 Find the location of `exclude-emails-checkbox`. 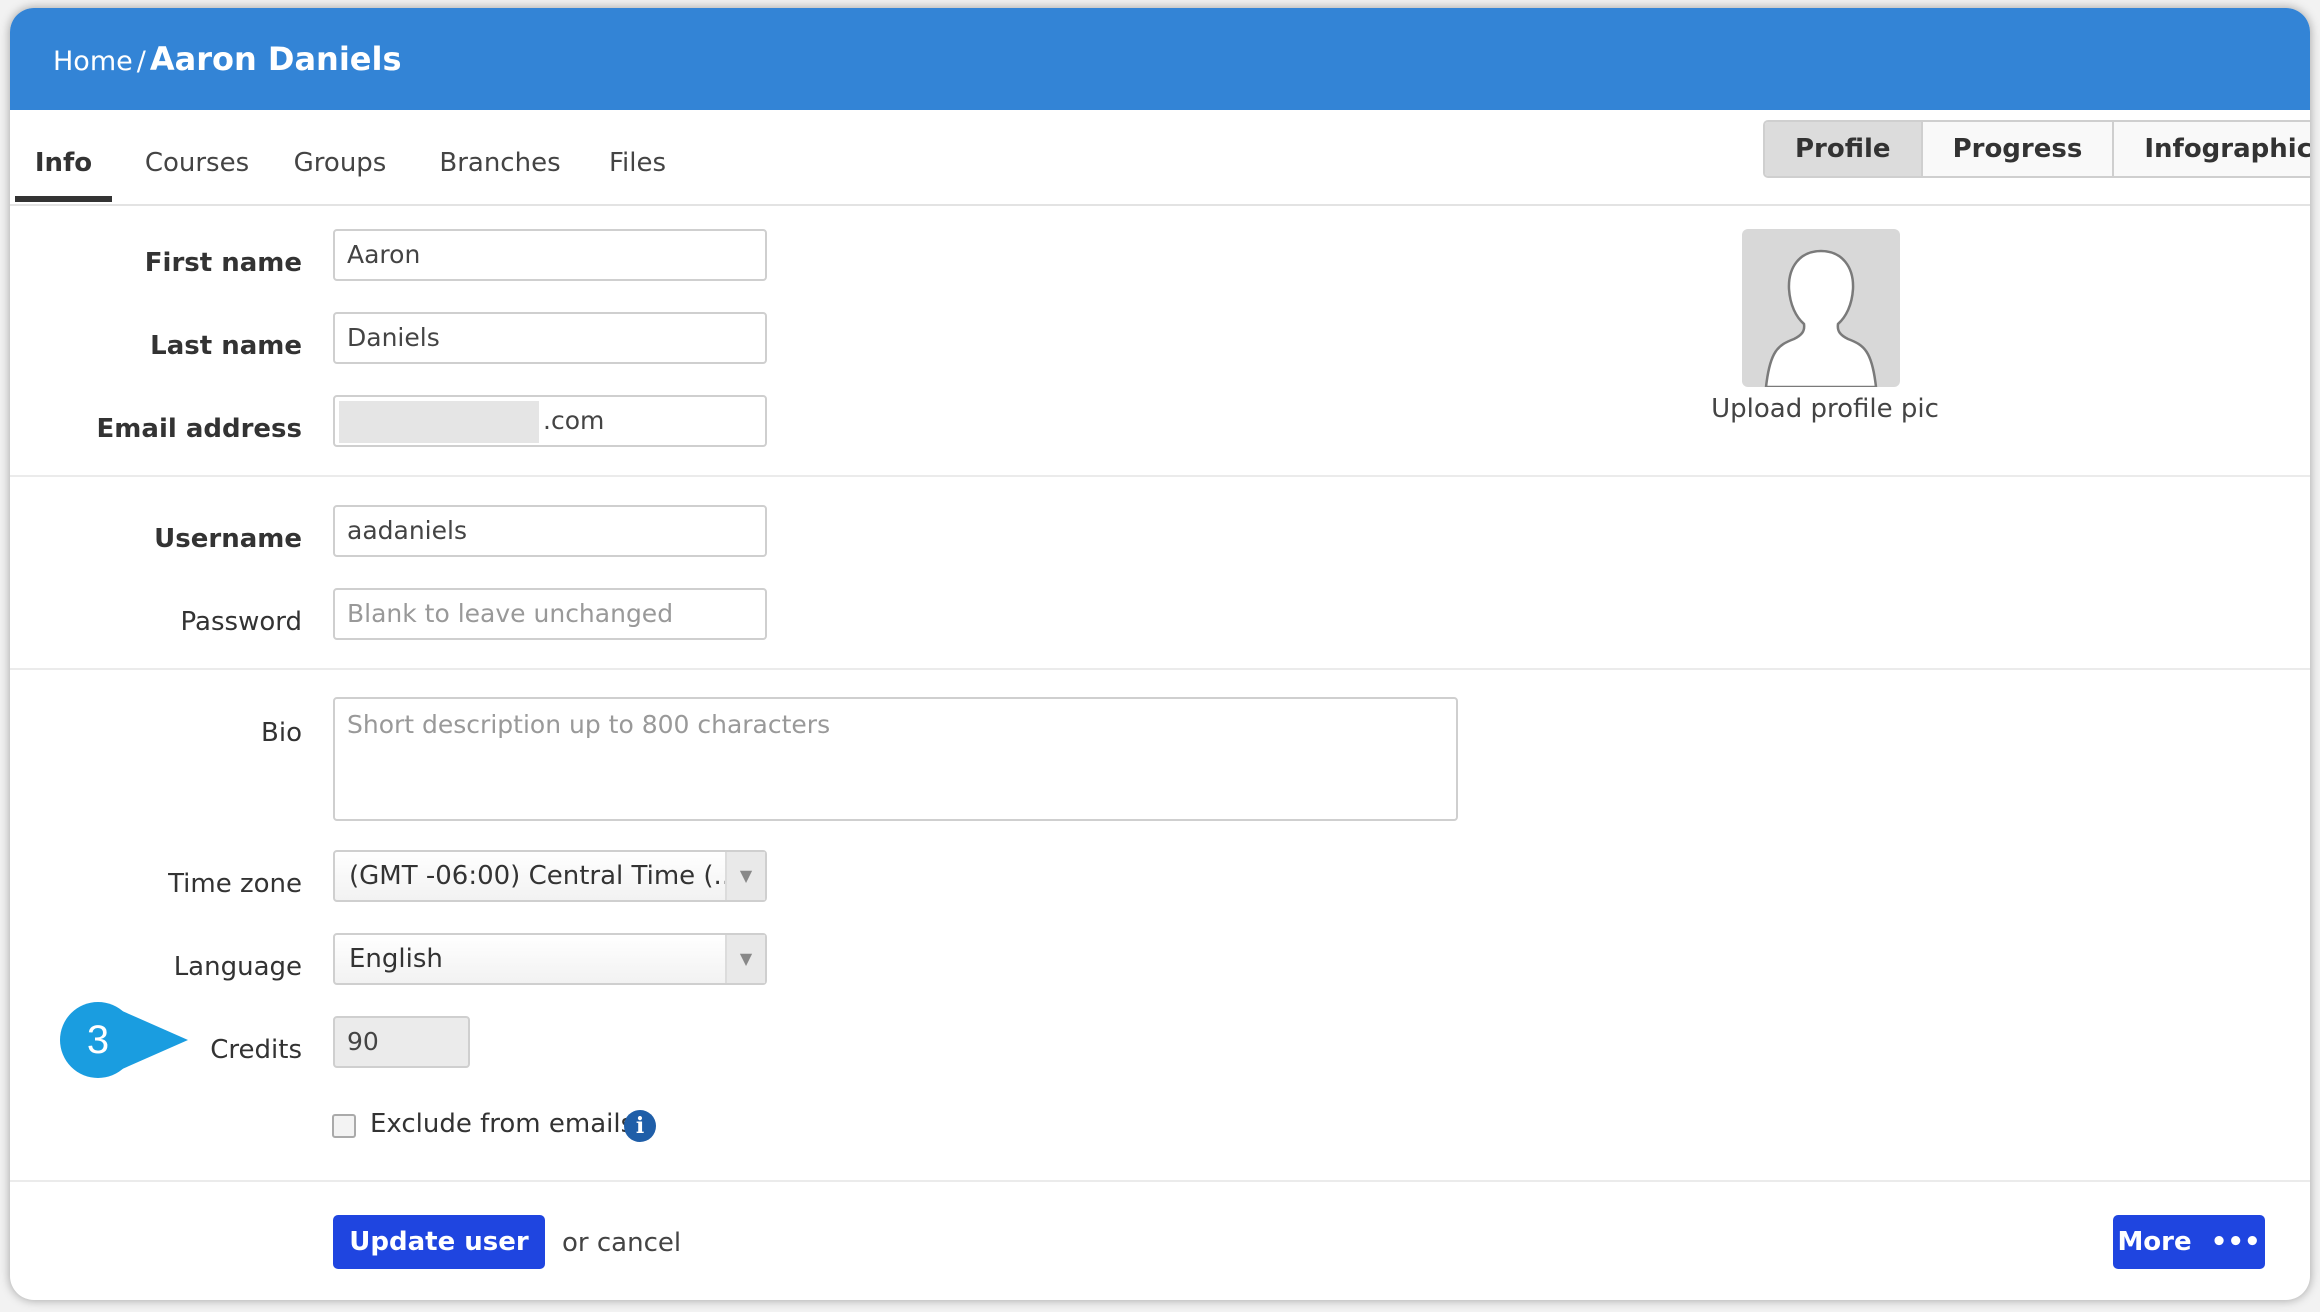

exclude-emails-checkbox is located at coordinates (344, 1126).